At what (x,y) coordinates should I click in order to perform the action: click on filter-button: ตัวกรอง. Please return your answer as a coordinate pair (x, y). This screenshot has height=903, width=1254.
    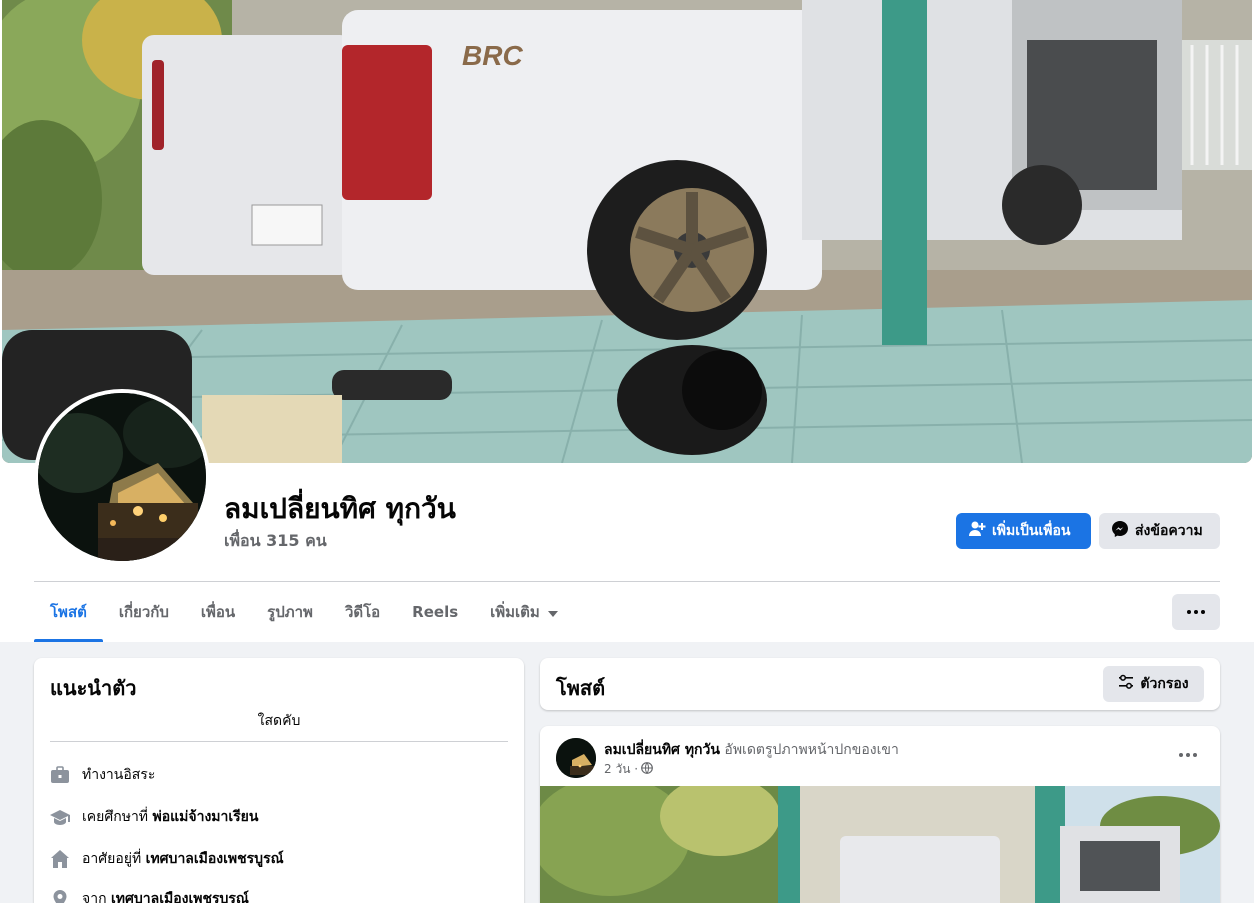
    Looking at the image, I should click on (1153, 684).